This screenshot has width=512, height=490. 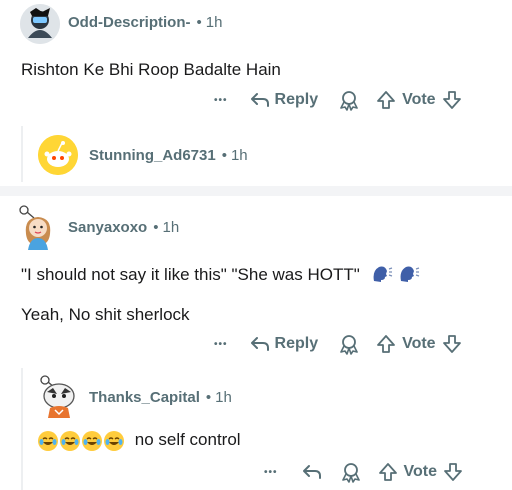 What do you see at coordinates (107, 227) in the screenshot?
I see `username-link: Sanyaxoxo` at bounding box center [107, 227].